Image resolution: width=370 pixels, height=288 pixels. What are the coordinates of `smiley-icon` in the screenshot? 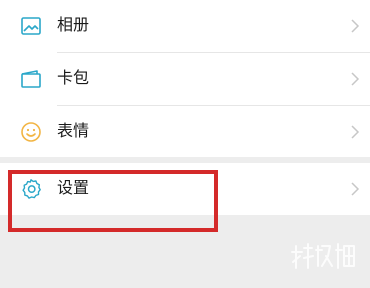 It's located at (31, 132).